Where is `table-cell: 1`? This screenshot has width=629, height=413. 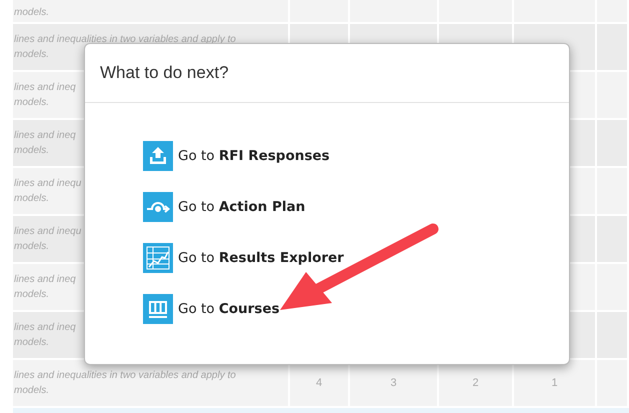
table-cell: 1 is located at coordinates (554, 383).